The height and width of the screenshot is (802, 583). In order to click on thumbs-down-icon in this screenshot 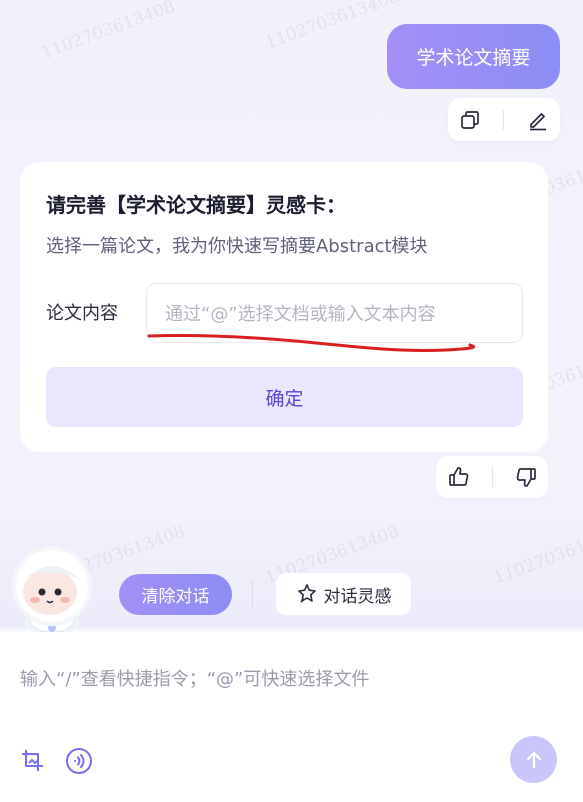, I will do `click(526, 477)`.